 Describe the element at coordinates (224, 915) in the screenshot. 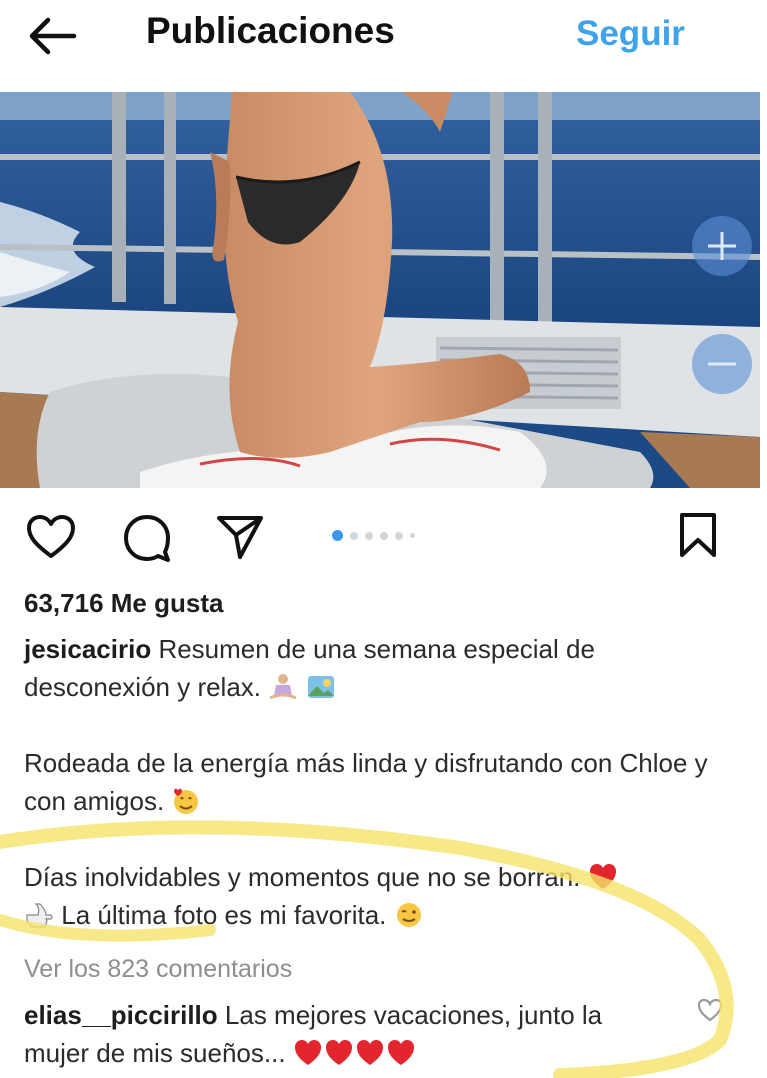

I see `caption-line-4: La última foto es mi favorita.` at that location.